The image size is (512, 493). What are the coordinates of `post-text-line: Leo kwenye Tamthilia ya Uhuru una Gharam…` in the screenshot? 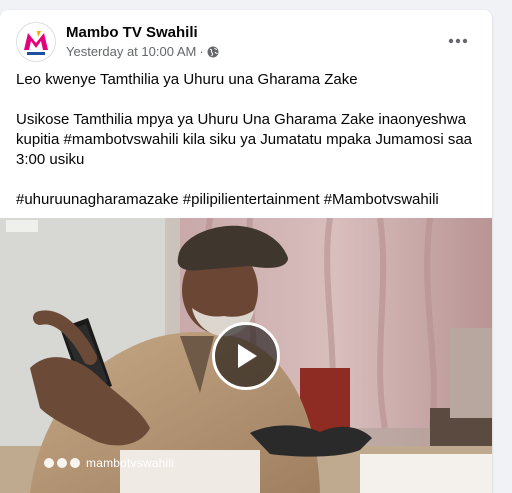 It's located at (187, 79).